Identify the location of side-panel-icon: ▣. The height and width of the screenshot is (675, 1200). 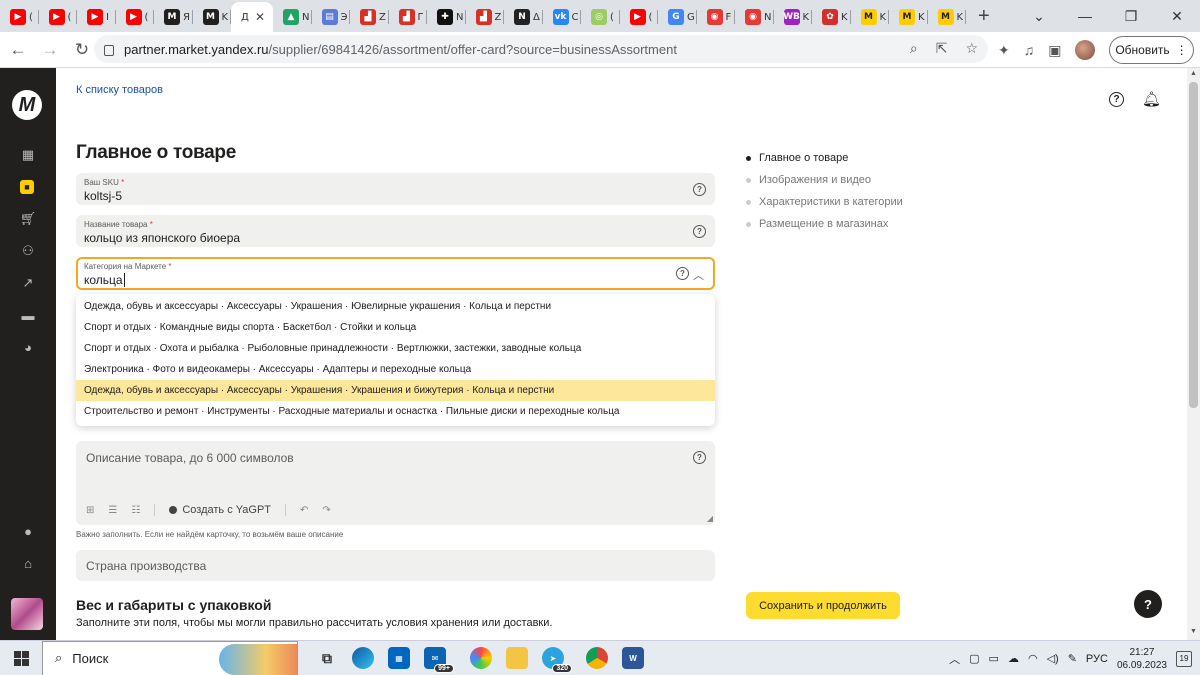
(1054, 50).